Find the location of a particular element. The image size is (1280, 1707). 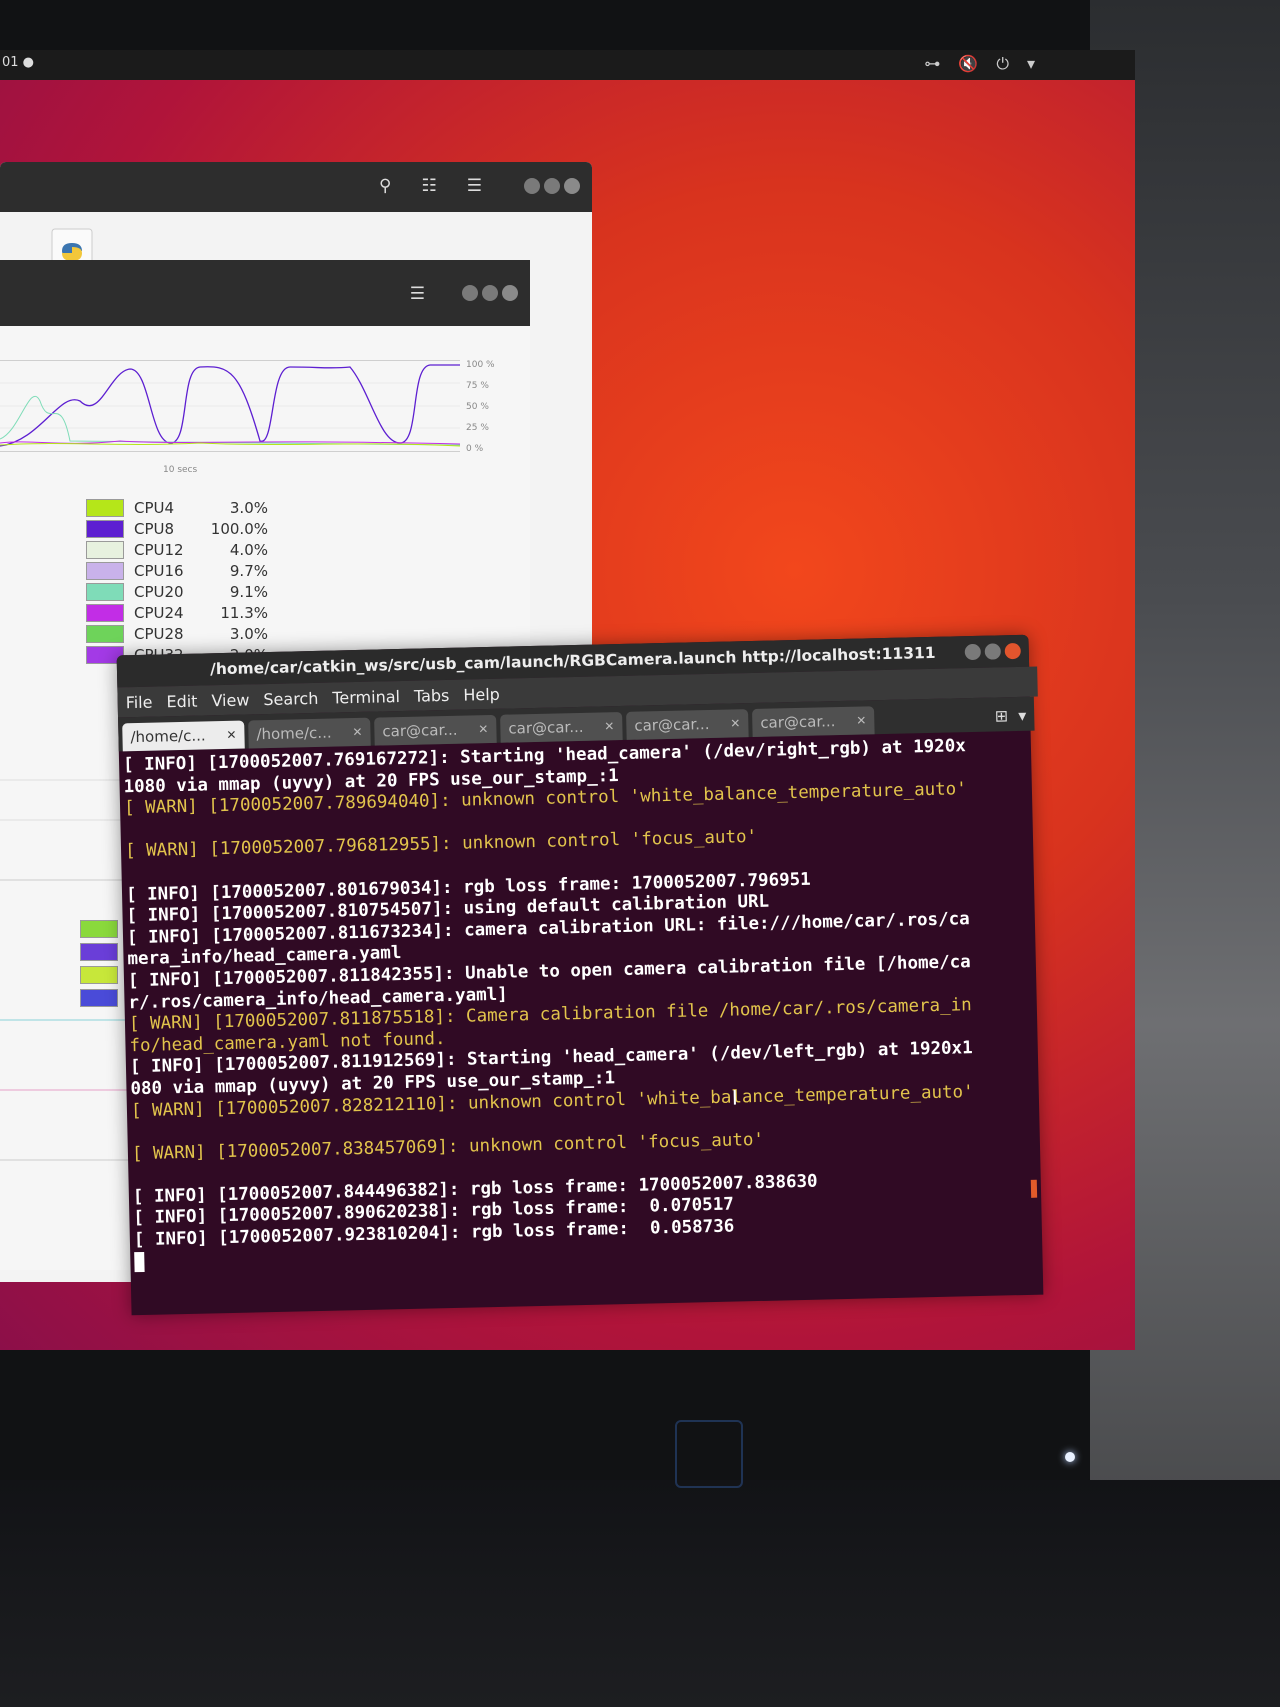

cpu-name: CPU20 is located at coordinates (159, 591).